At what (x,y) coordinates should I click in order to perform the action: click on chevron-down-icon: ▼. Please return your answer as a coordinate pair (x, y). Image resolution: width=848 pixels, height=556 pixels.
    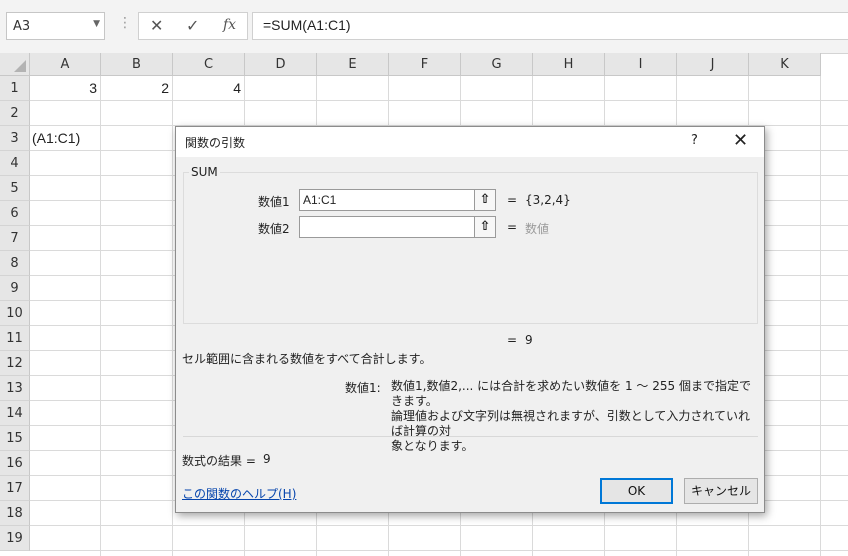
    Looking at the image, I should click on (96, 24).